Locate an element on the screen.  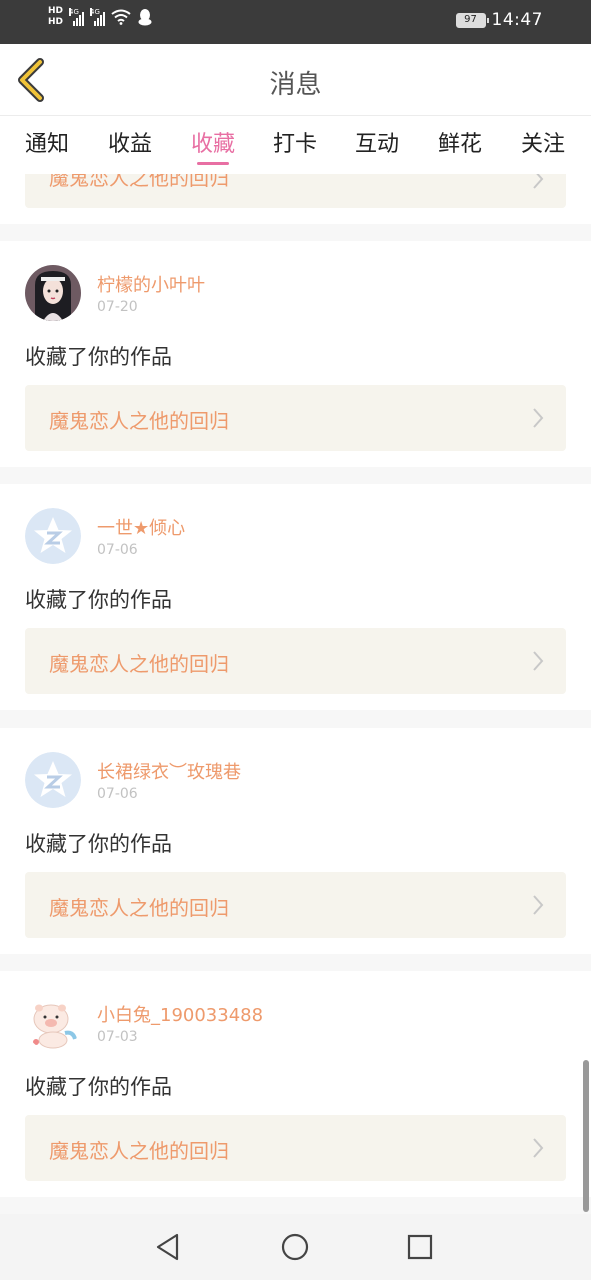
nav-back-icon is located at coordinates (168, 1247).